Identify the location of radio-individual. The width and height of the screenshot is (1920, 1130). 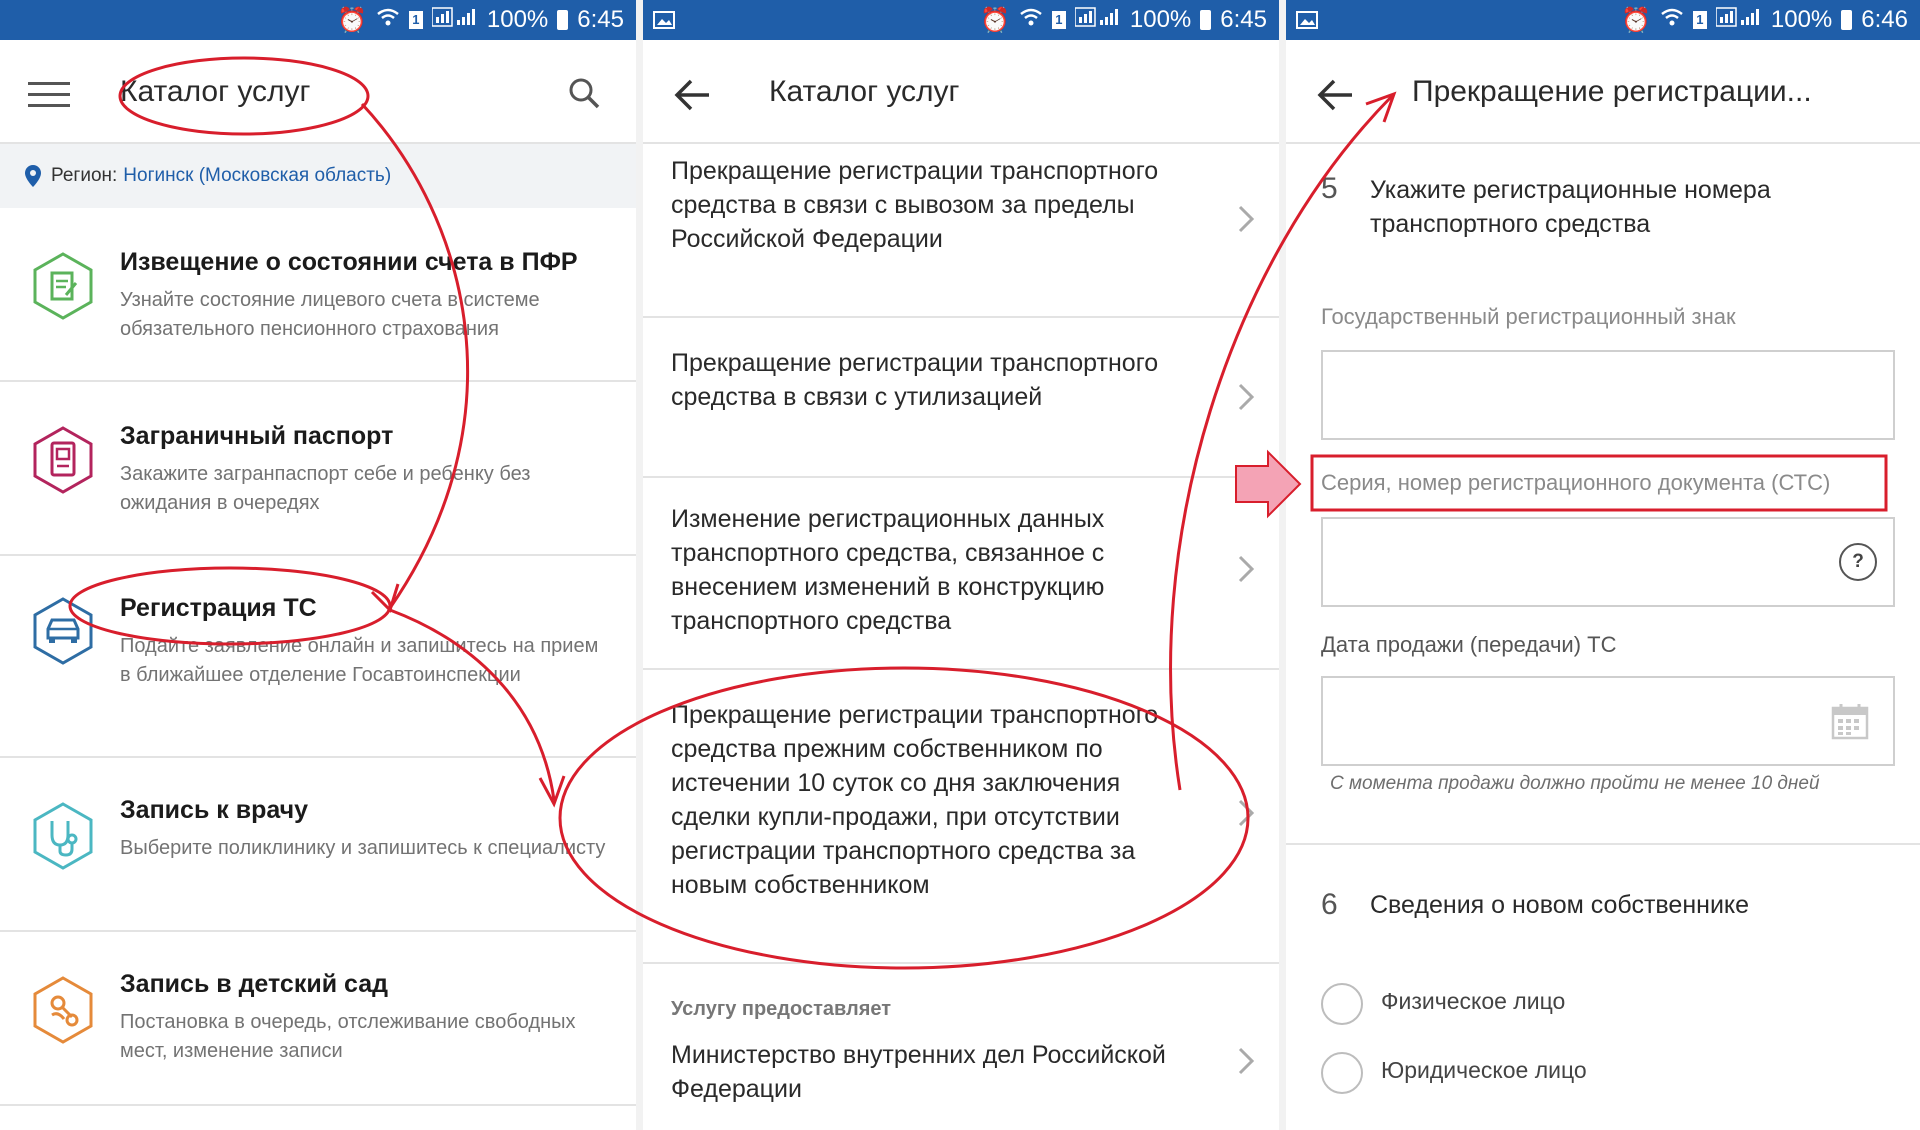
(1342, 1004).